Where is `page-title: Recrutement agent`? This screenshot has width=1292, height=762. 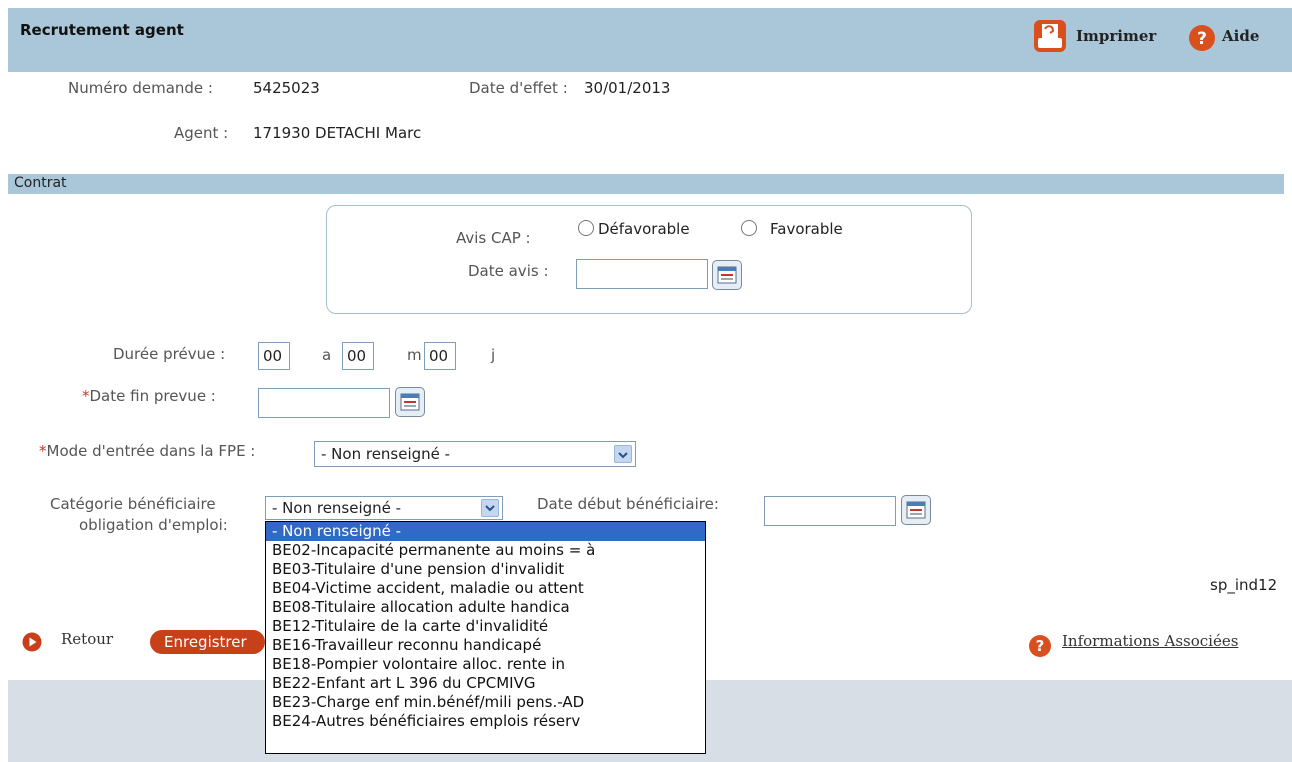
page-title: Recrutement agent is located at coordinates (102, 30).